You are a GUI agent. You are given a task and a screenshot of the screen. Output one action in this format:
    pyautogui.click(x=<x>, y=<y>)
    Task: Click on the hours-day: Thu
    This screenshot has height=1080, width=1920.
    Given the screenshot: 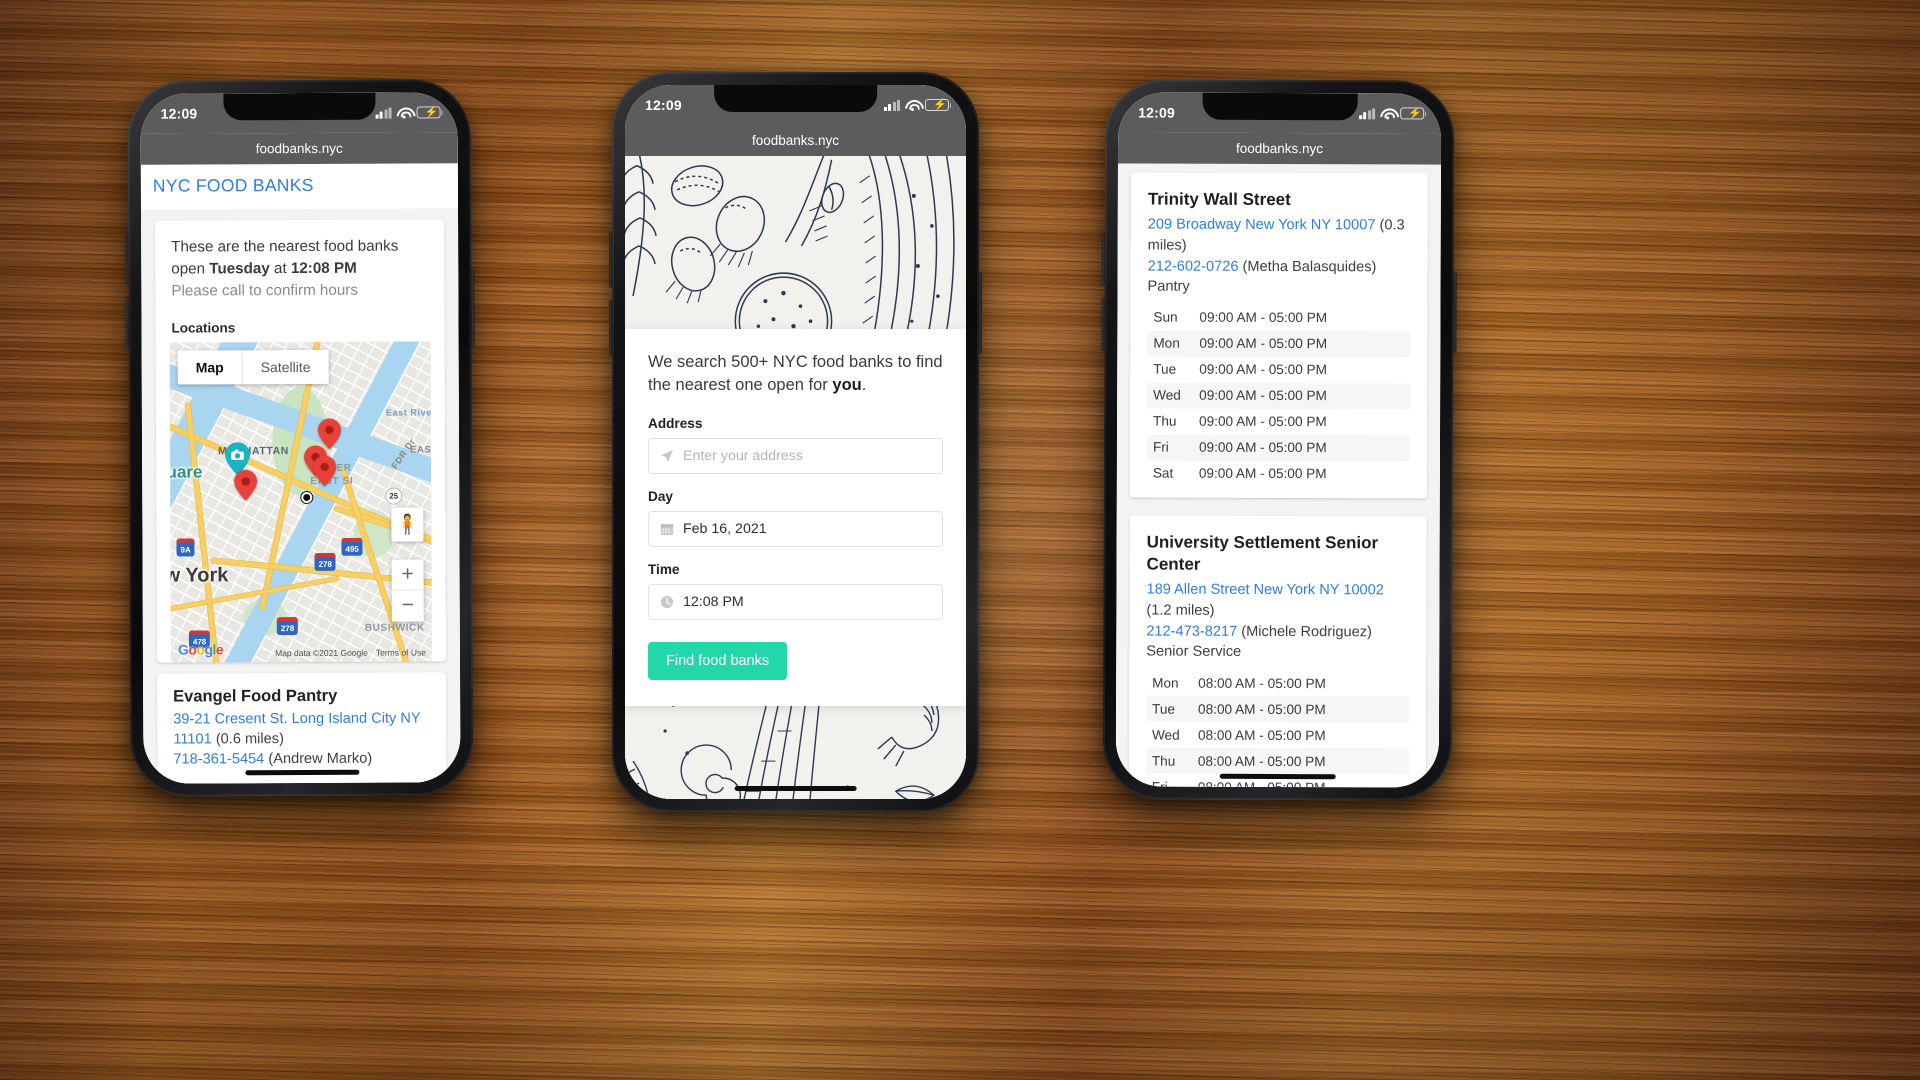 What is the action you would take?
    pyautogui.click(x=1163, y=761)
    